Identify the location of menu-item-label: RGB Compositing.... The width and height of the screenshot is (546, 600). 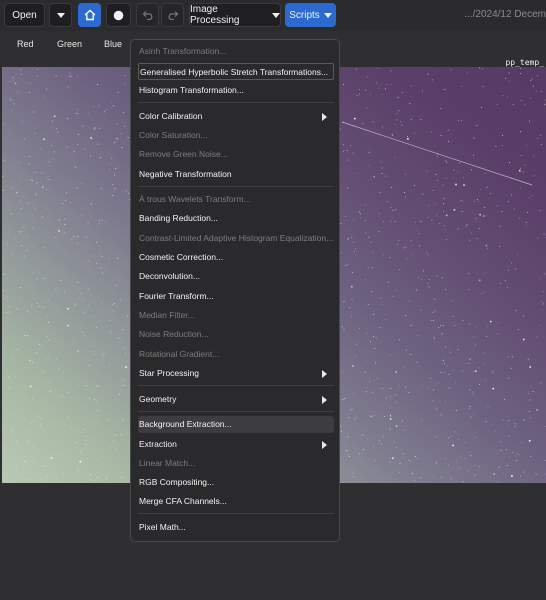
(177, 482).